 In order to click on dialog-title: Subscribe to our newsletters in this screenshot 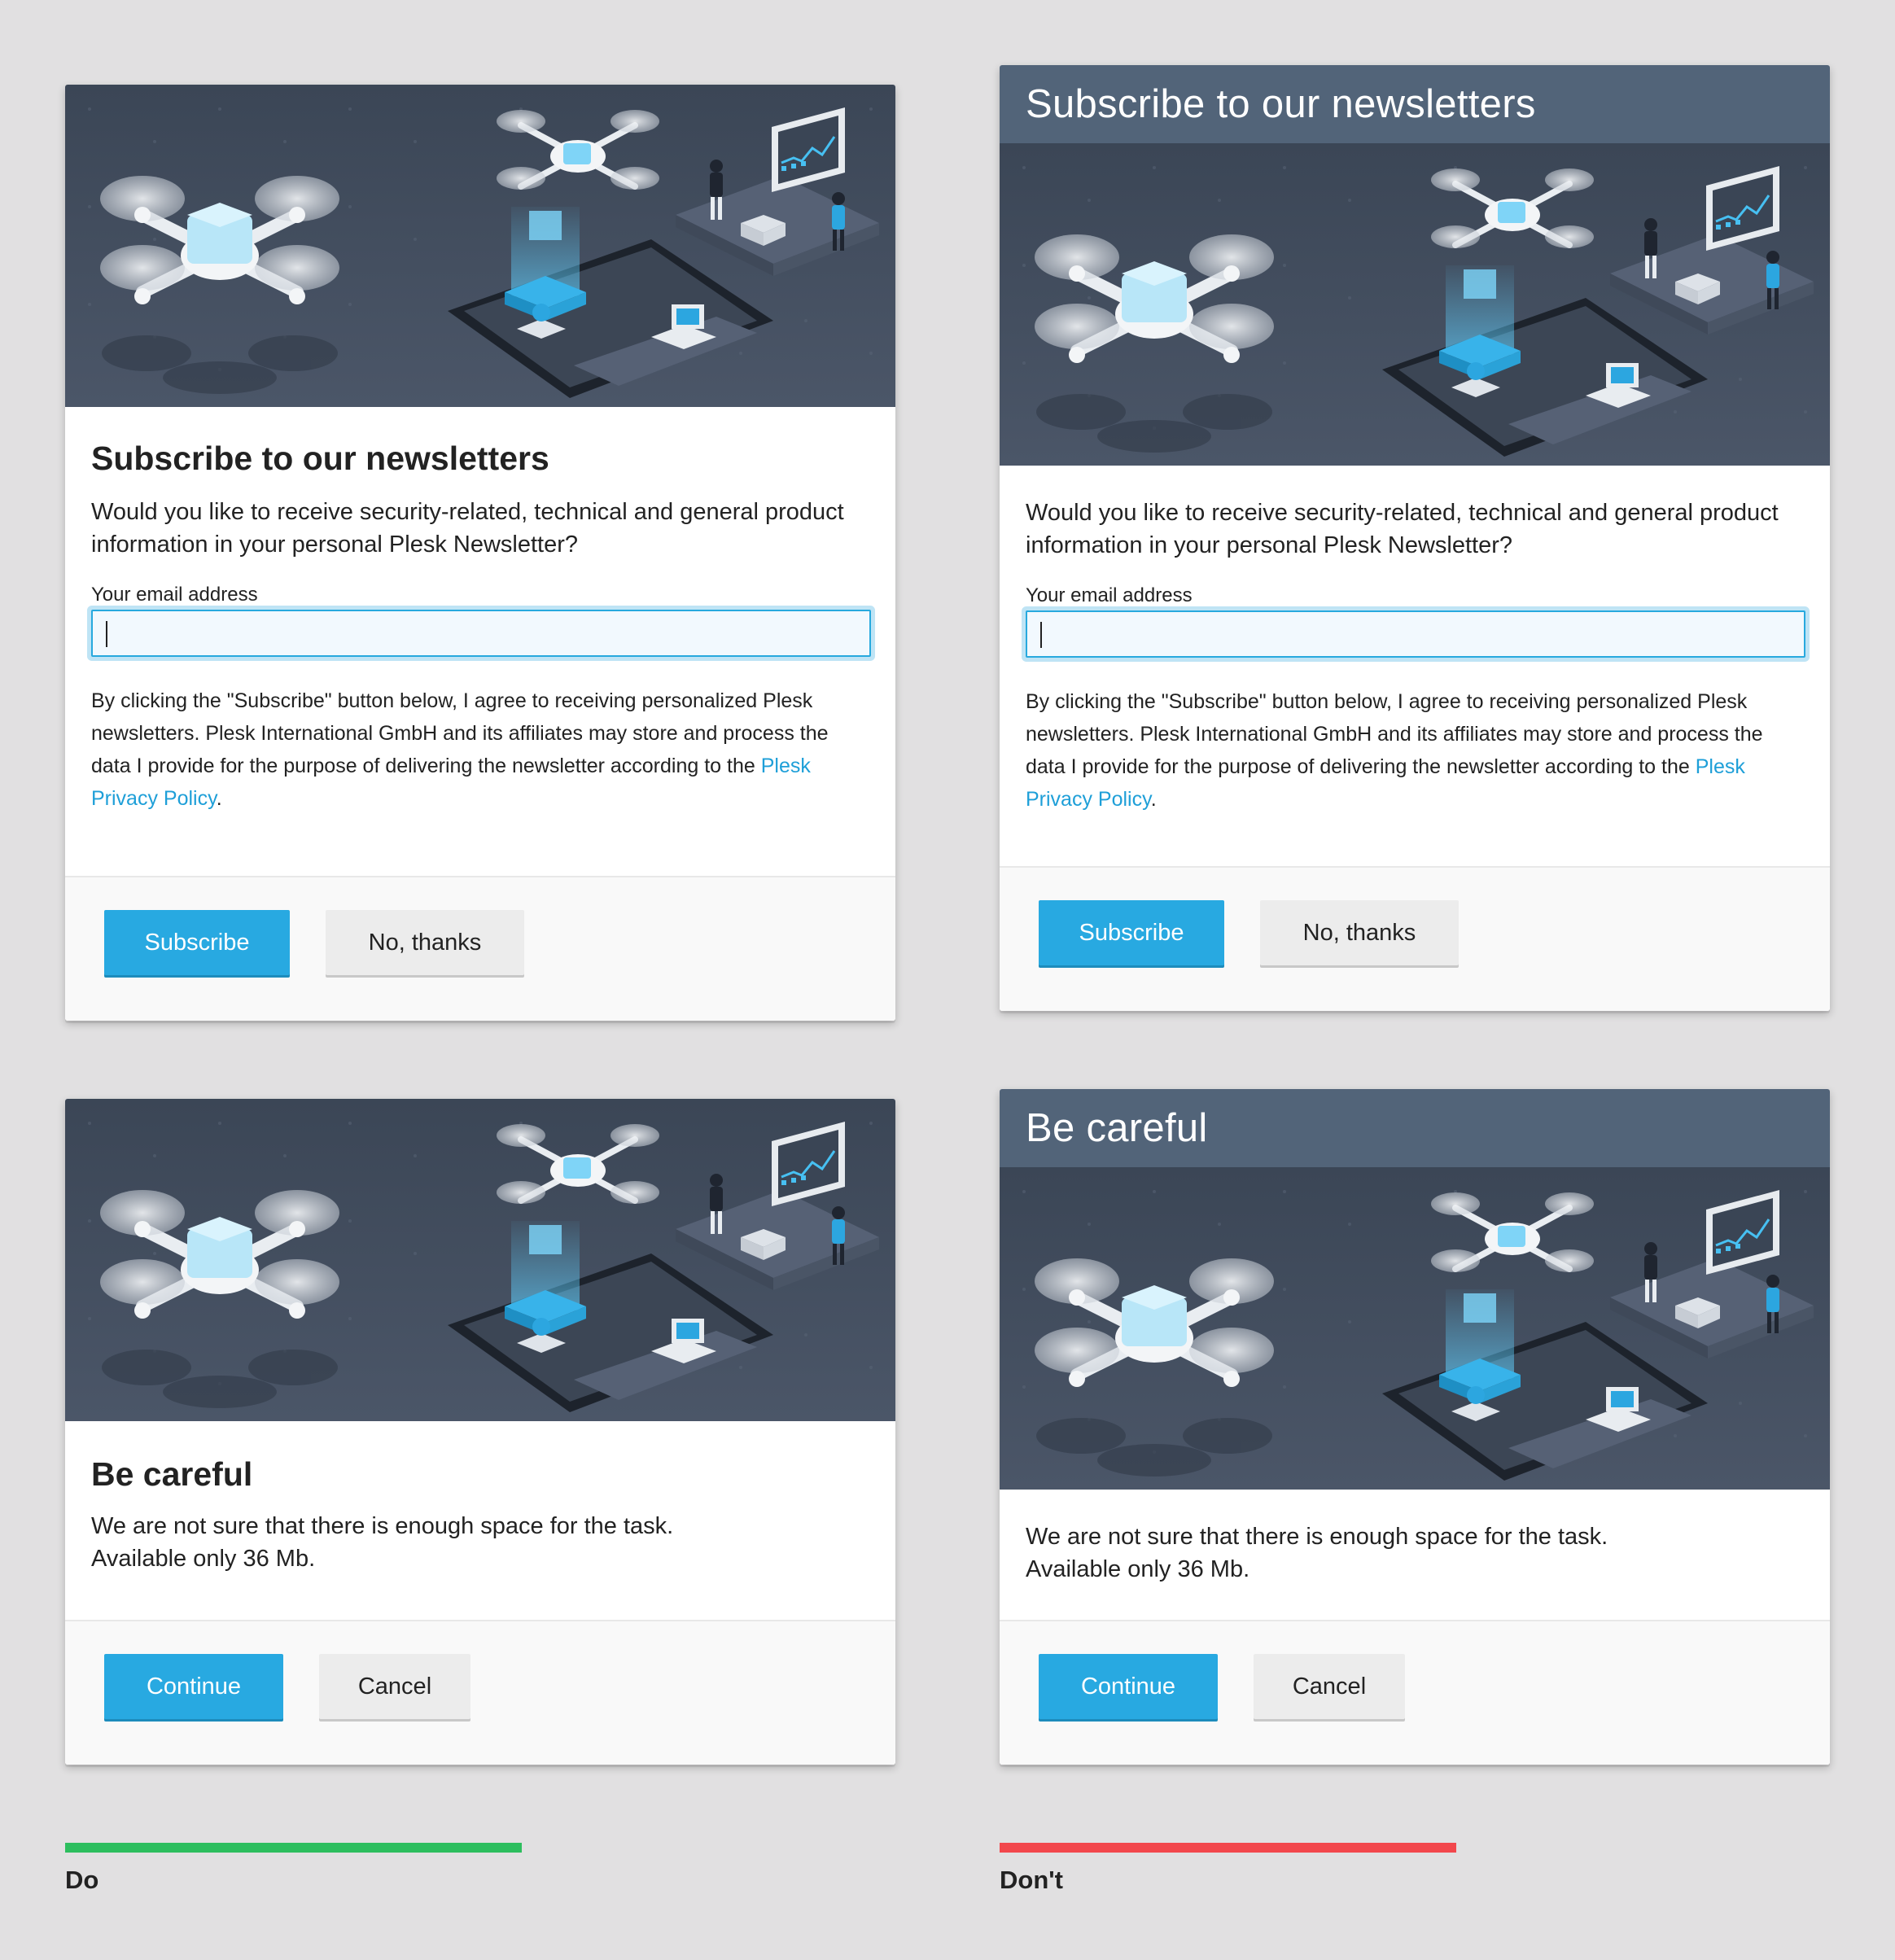, I will do `click(320, 459)`.